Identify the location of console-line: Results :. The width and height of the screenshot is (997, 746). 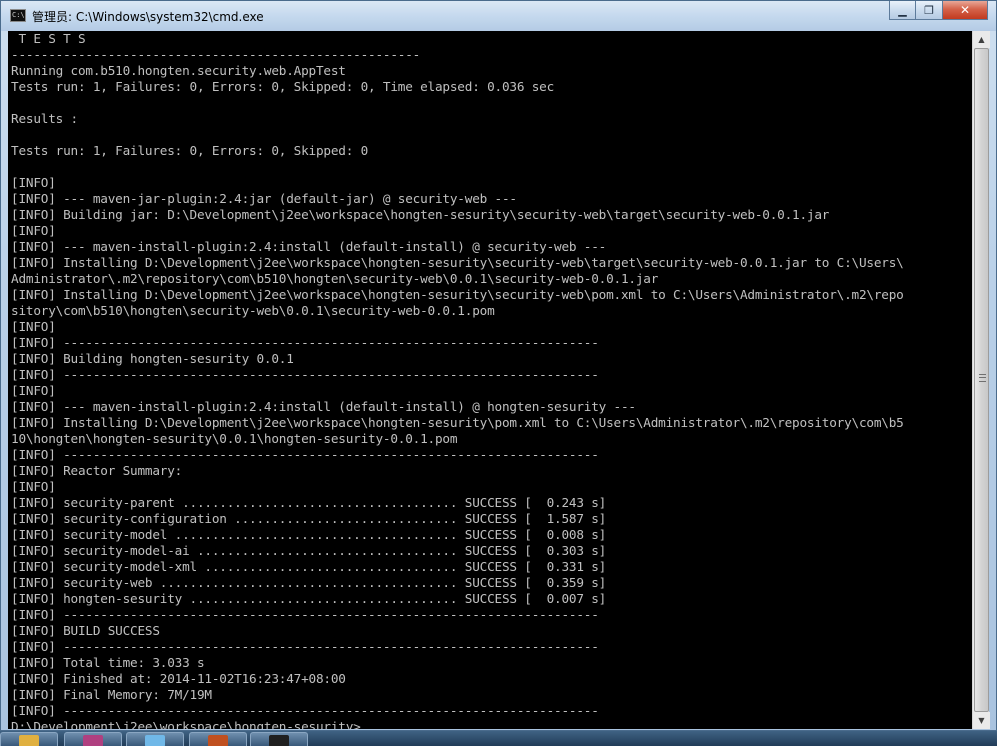
(44, 118).